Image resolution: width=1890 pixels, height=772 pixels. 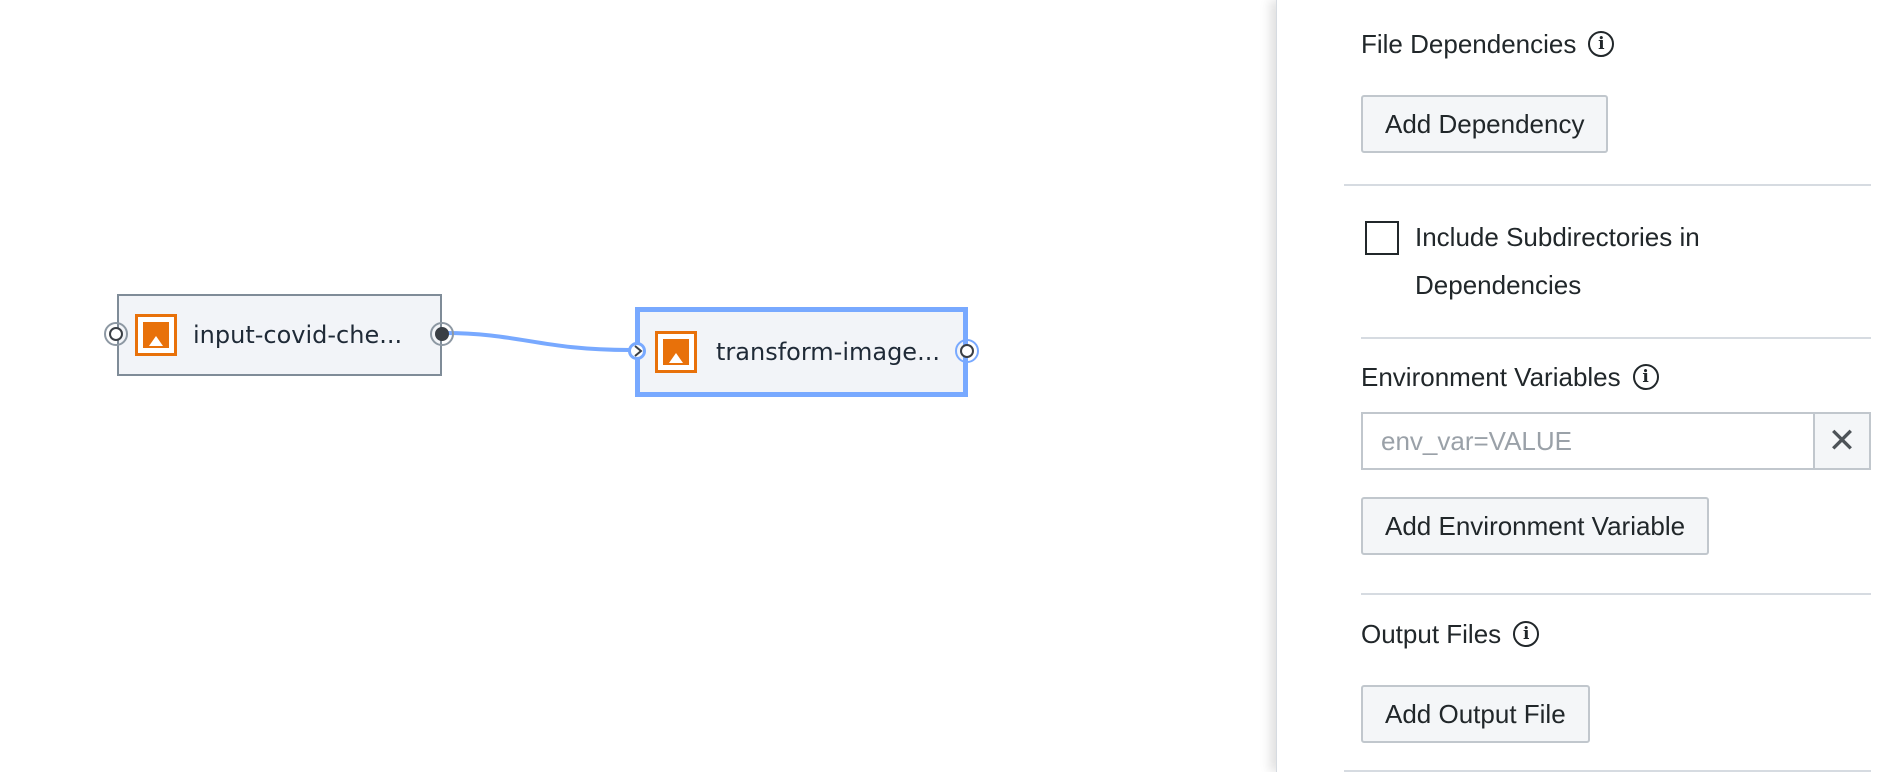 I want to click on file-dependencies-heading: File Dependencies i, so click(x=1488, y=44).